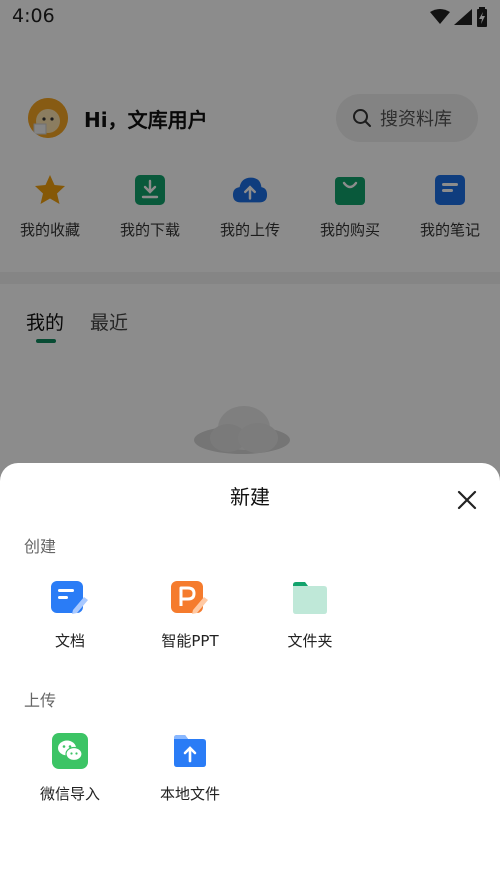  What do you see at coordinates (70, 751) in the screenshot?
I see `wechat-icon` at bounding box center [70, 751].